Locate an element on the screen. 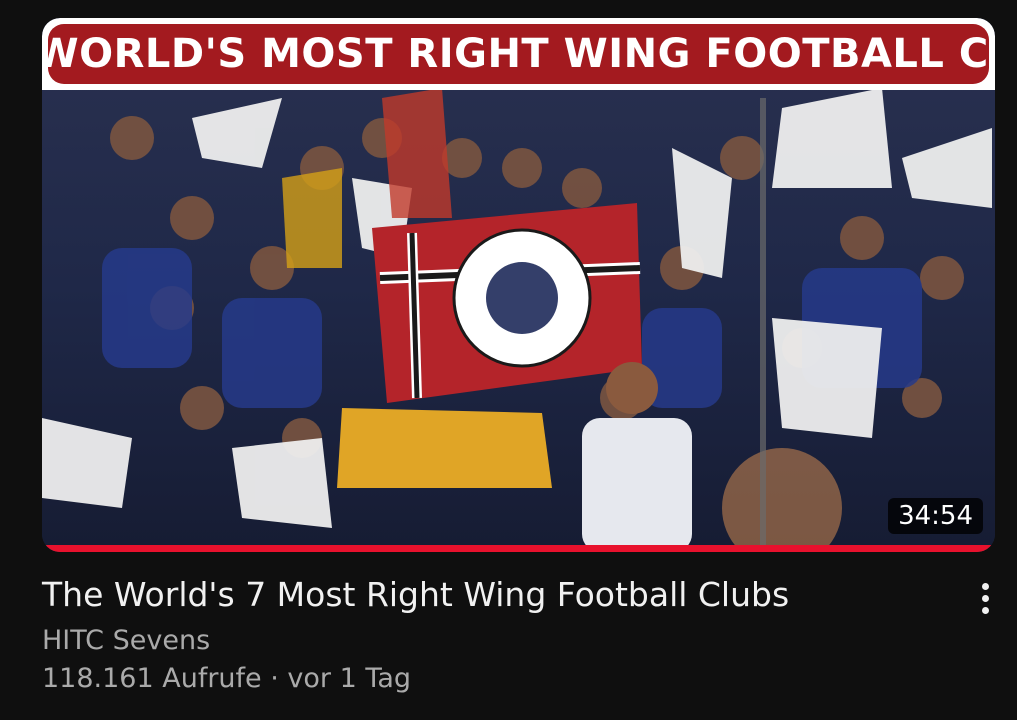  watch-progress-bar is located at coordinates (518, 548).